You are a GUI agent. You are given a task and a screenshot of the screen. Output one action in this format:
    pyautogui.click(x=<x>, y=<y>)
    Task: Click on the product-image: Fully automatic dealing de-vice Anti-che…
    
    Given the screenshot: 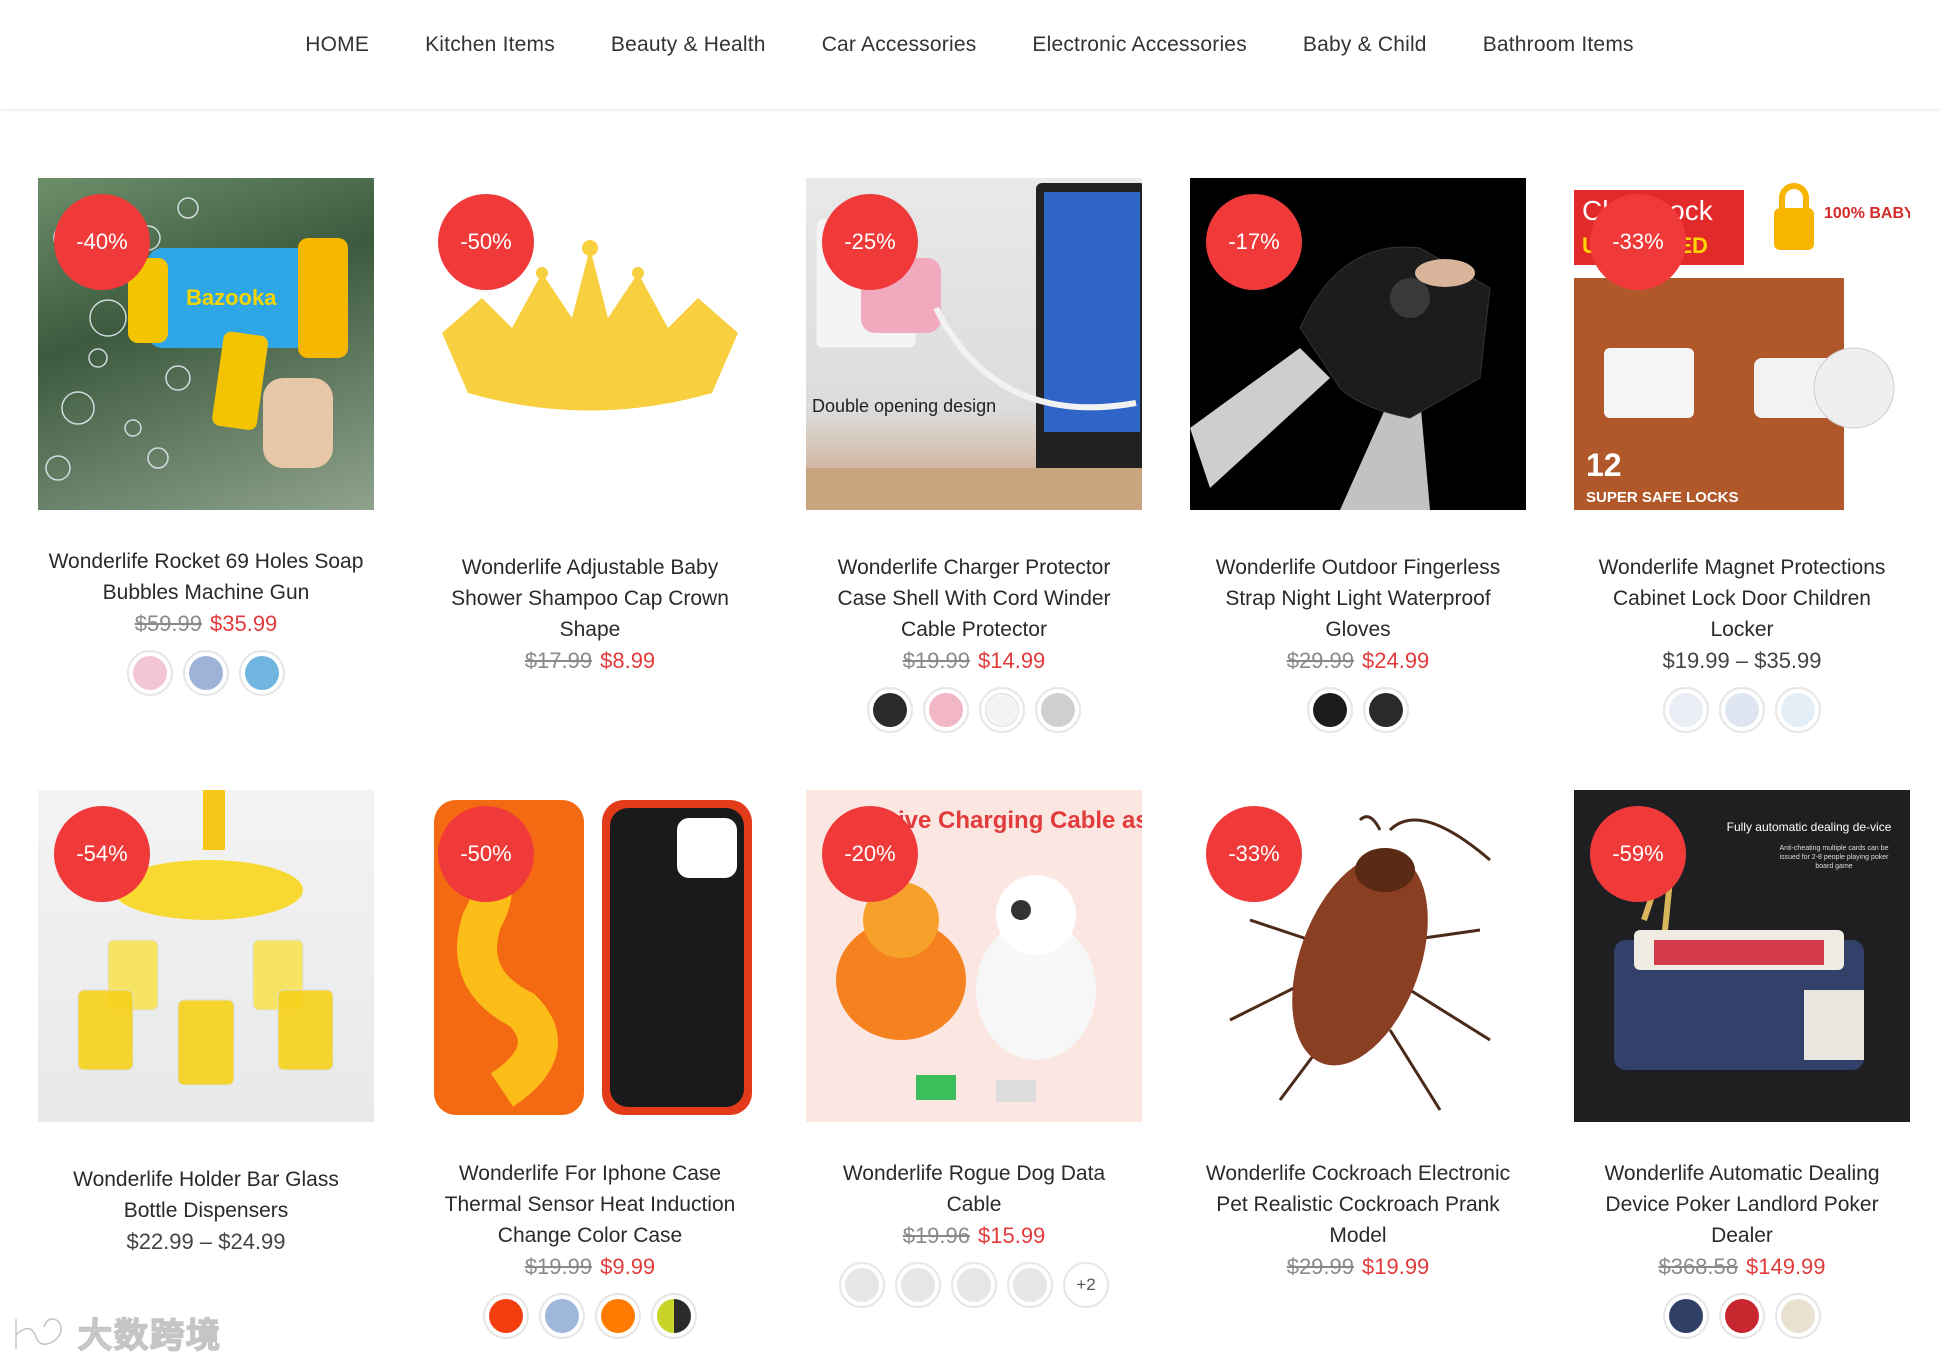 What is the action you would take?
    pyautogui.click(x=1742, y=956)
    